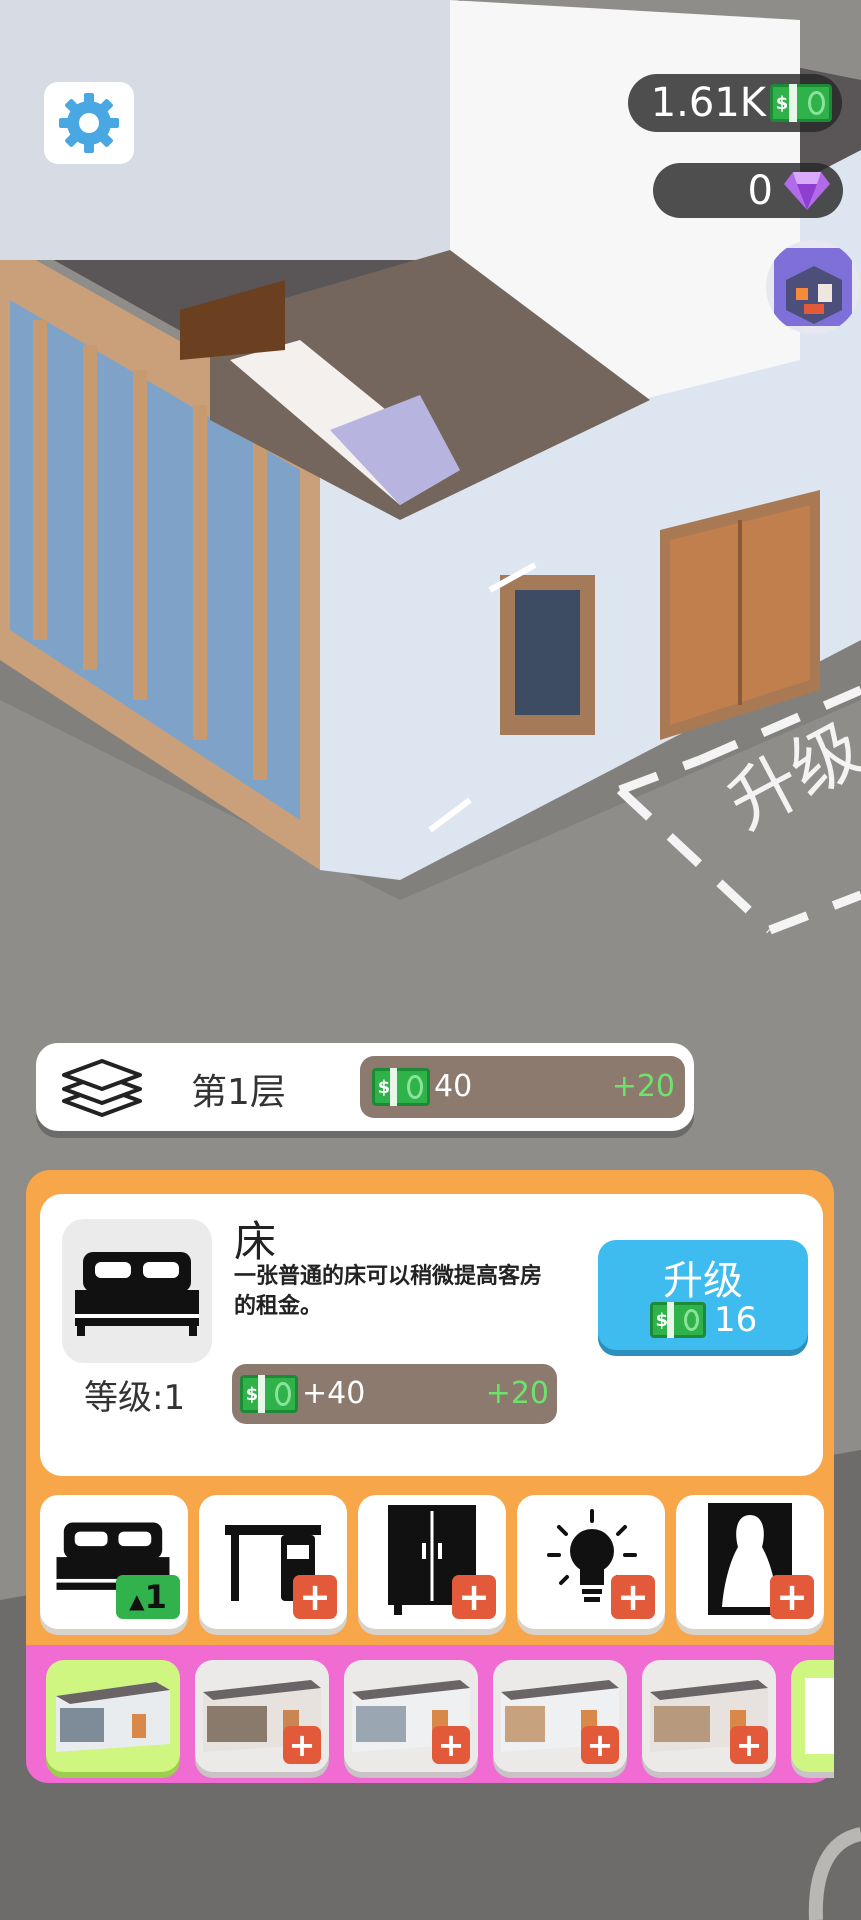 The height and width of the screenshot is (1920, 861). I want to click on level-up-icon: ▲, so click(137, 1601).